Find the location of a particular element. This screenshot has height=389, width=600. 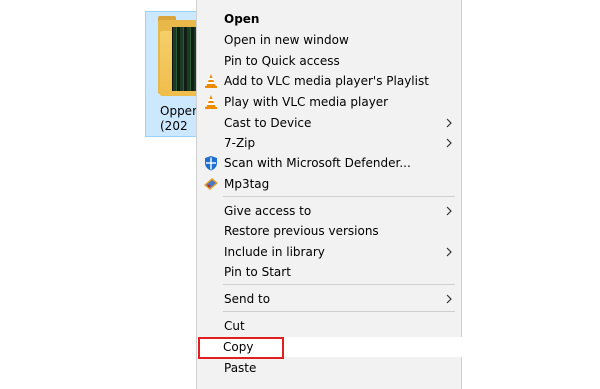

defender-shield-icon is located at coordinates (211, 163).